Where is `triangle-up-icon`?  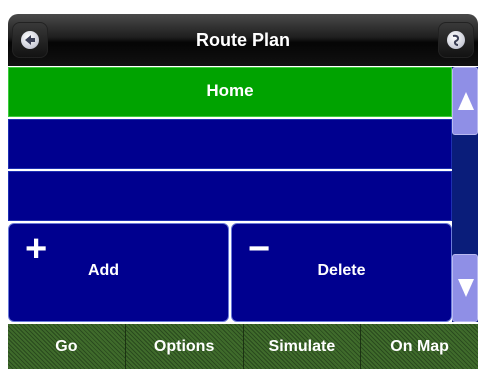 triangle-up-icon is located at coordinates (466, 101).